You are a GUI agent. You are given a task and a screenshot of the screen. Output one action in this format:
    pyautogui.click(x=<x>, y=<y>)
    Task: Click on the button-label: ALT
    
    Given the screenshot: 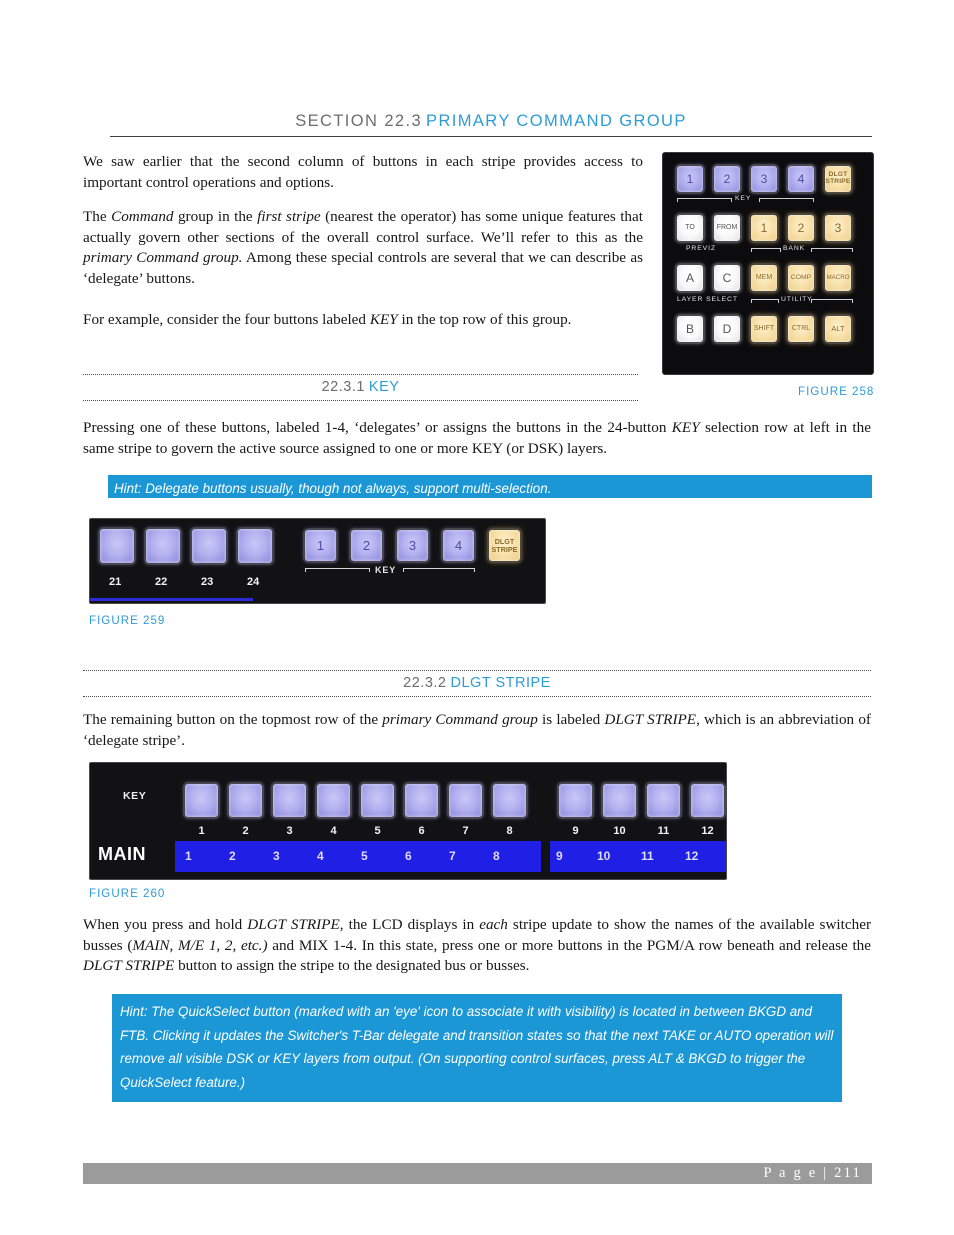 What is the action you would take?
    pyautogui.click(x=838, y=329)
    